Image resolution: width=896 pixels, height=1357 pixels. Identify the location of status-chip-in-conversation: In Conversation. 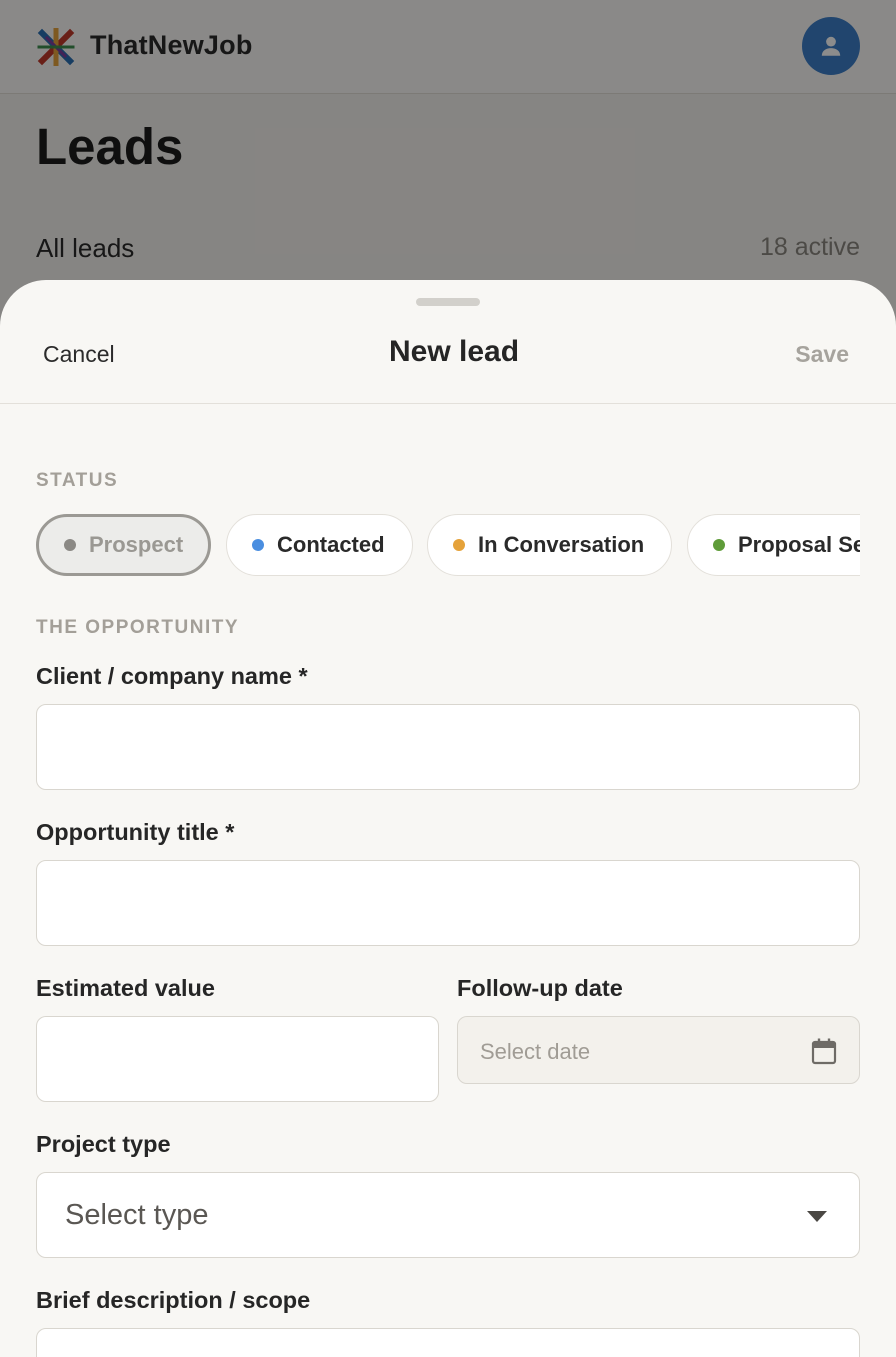
(549, 545).